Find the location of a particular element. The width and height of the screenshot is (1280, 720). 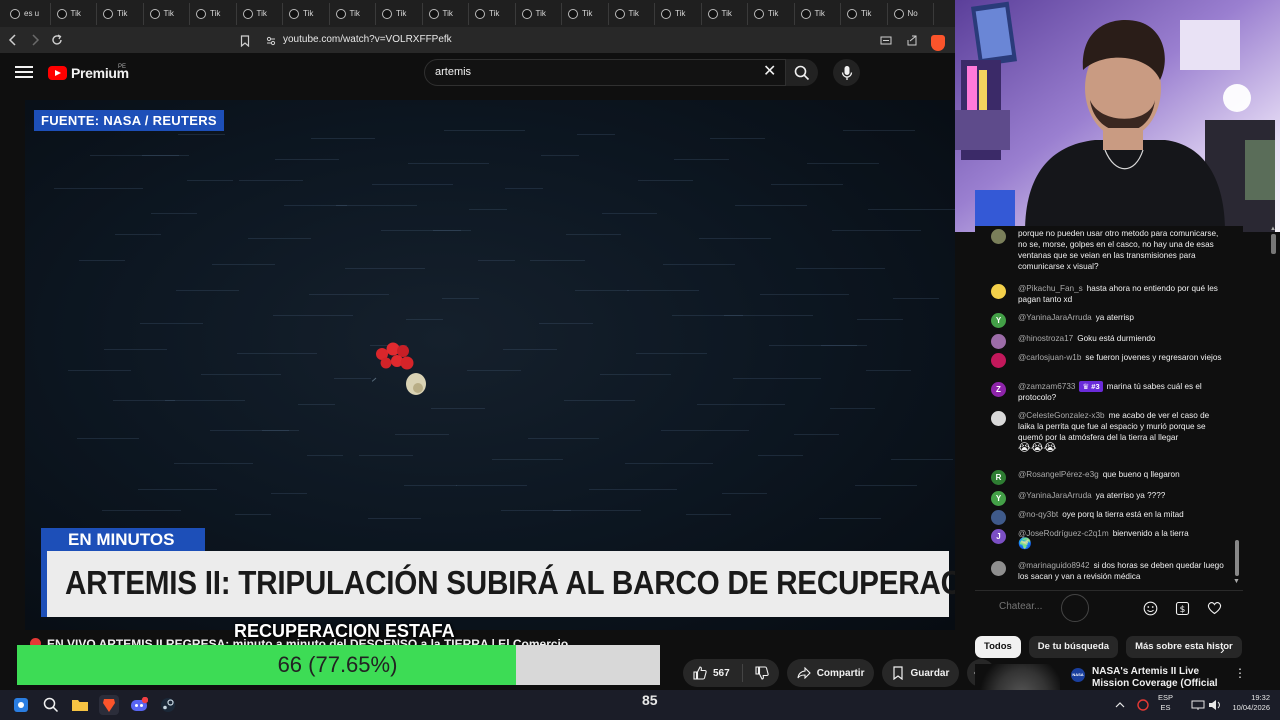

chat-avatar: R is located at coordinates (998, 477).